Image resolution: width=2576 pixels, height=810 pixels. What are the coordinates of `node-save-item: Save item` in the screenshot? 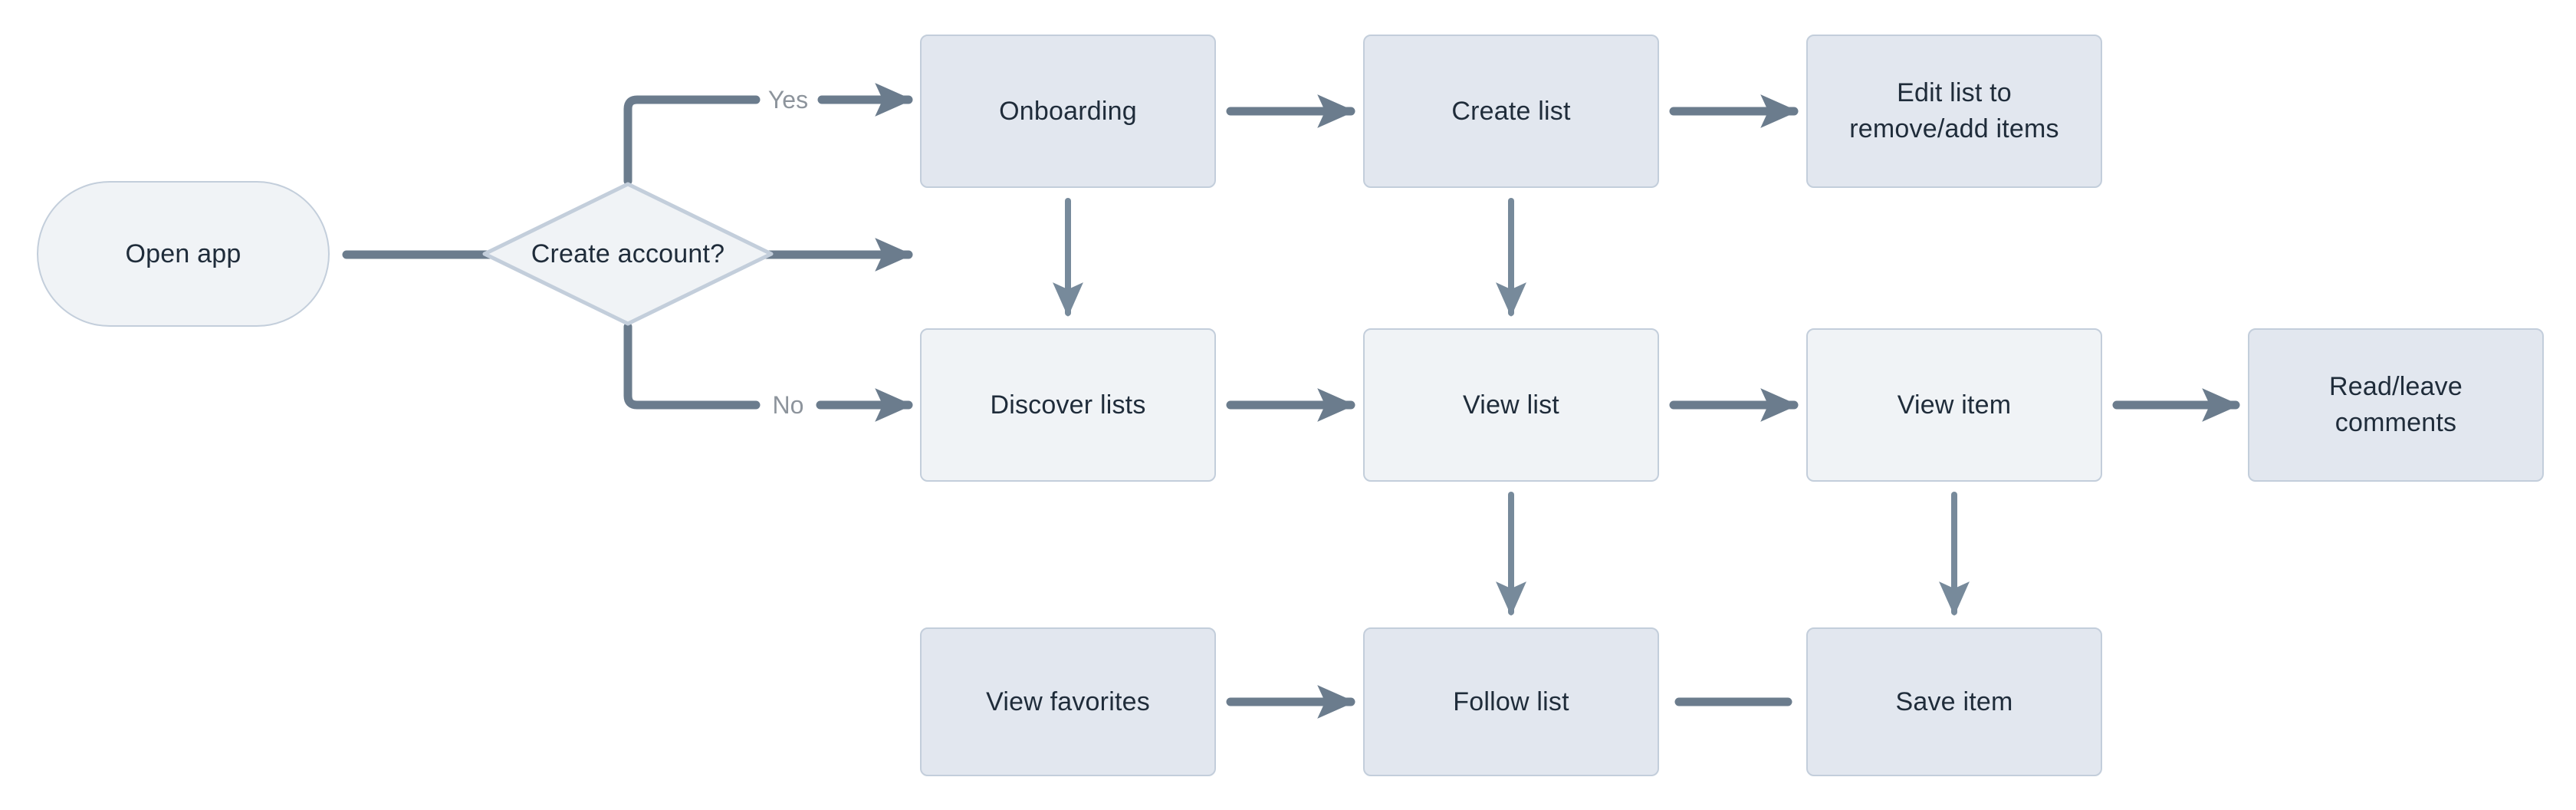 It's located at (1954, 702).